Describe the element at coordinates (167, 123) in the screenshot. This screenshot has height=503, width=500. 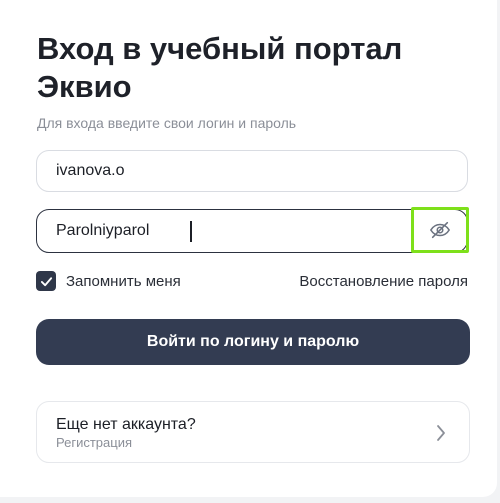
I see `page-subtitle: Для входа введите свои логин и пароль` at that location.